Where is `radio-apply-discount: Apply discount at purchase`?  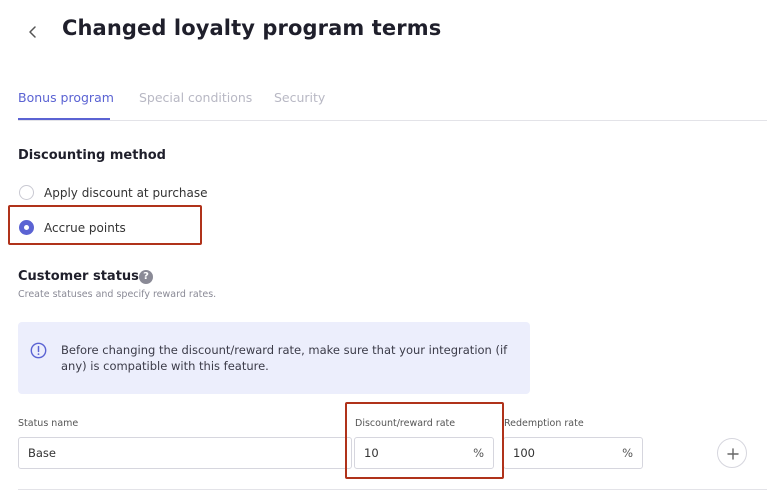
radio-apply-discount: Apply discount at purchase is located at coordinates (113, 192).